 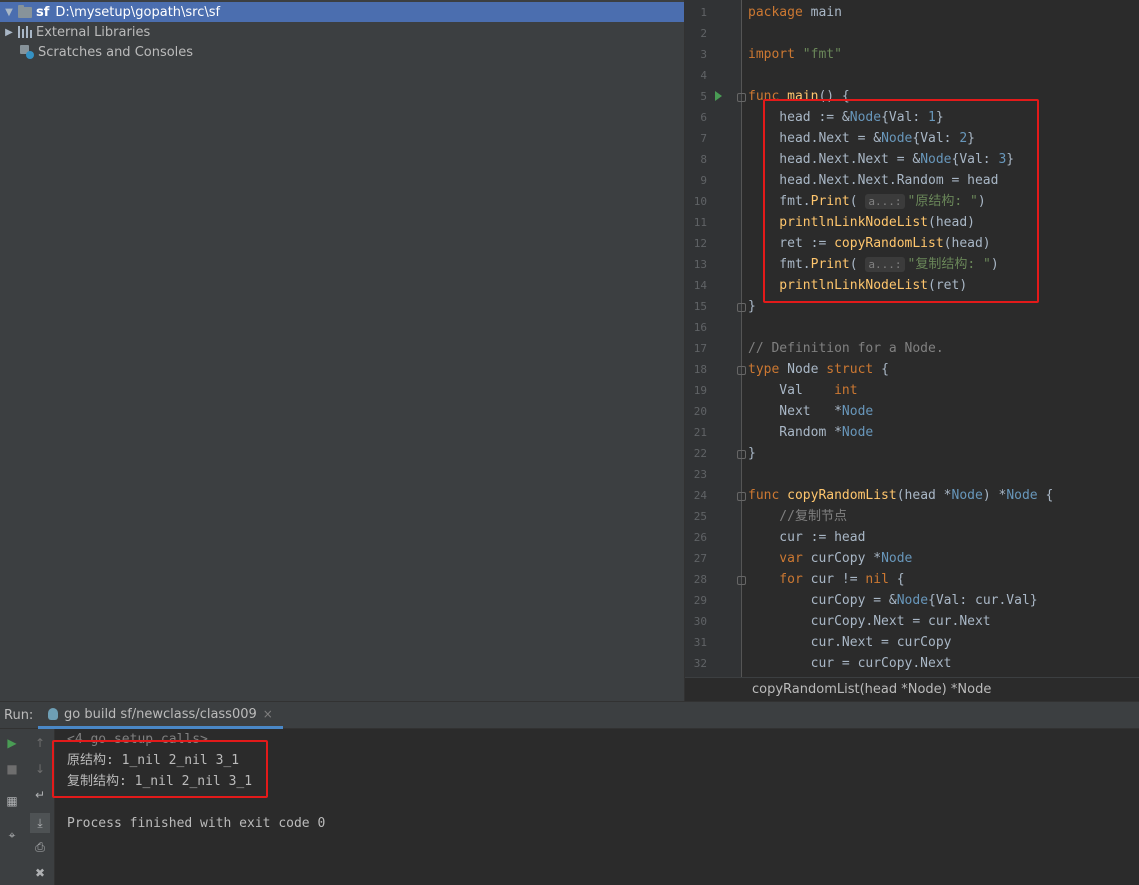 What do you see at coordinates (700, 495) in the screenshot?
I see `line-number: 24` at bounding box center [700, 495].